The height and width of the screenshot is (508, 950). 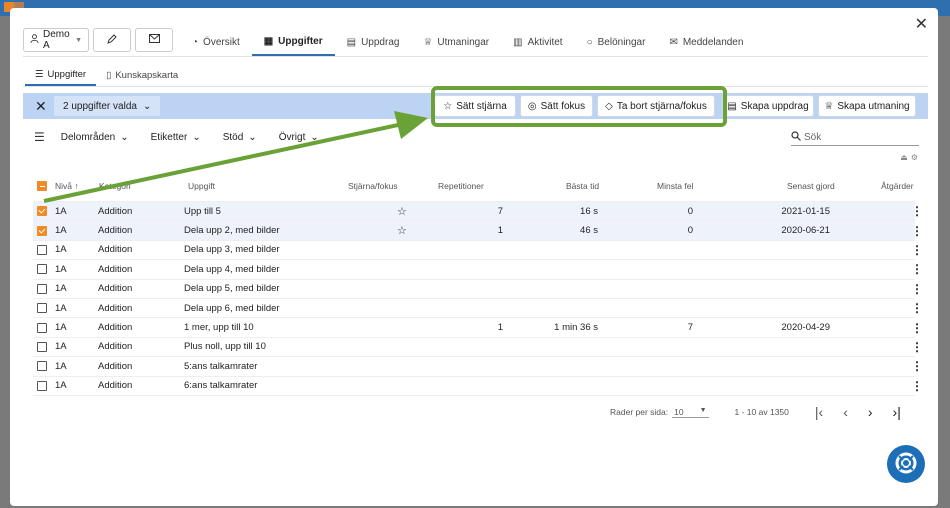 I want to click on annotation-arrow, so click(x=235, y=157).